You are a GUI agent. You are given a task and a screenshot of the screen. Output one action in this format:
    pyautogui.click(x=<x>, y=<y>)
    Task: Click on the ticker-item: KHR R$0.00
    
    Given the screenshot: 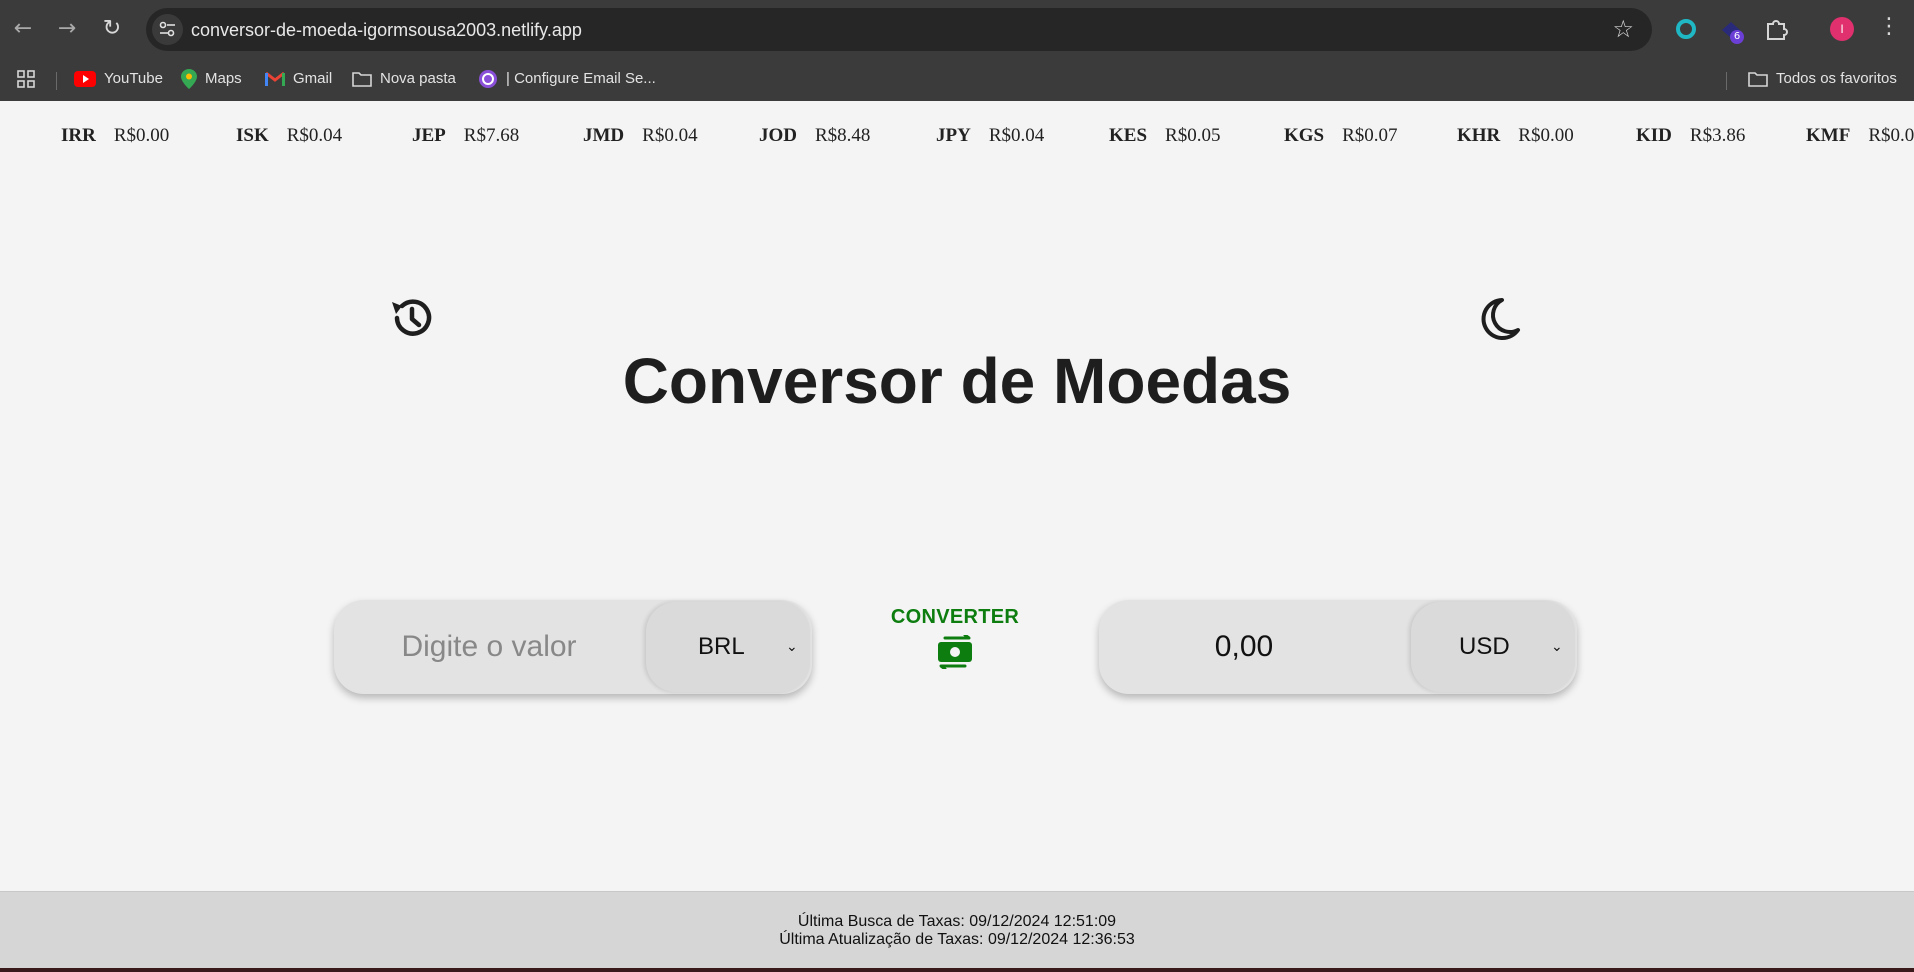 What is the action you would take?
    pyautogui.click(x=1515, y=135)
    